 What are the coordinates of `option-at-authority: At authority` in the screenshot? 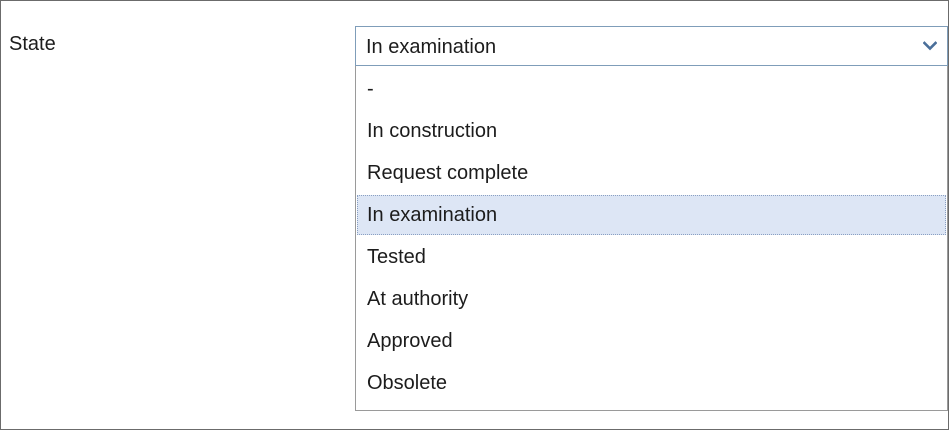 It's located at (651, 299).